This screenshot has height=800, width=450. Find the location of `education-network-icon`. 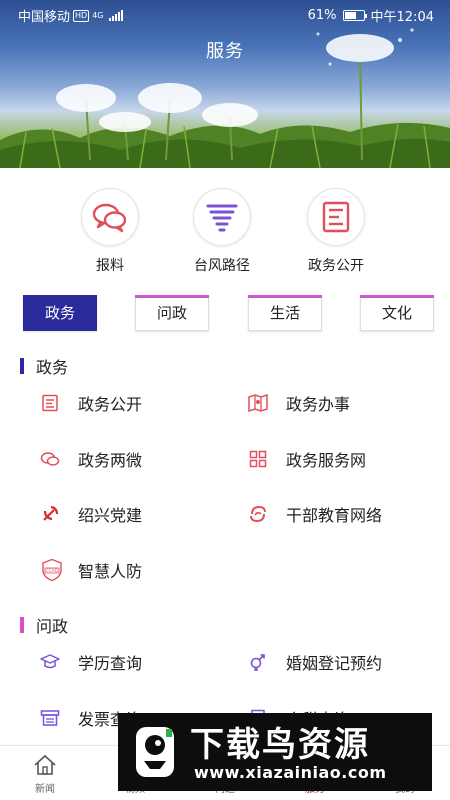

education-network-icon is located at coordinates (258, 514).